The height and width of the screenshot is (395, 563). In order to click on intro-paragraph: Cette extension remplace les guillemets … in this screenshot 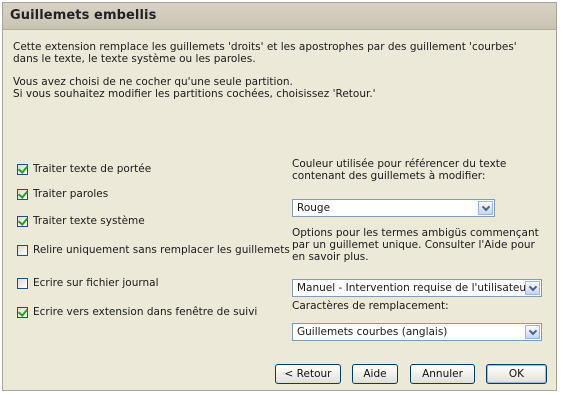, I will do `click(265, 53)`.